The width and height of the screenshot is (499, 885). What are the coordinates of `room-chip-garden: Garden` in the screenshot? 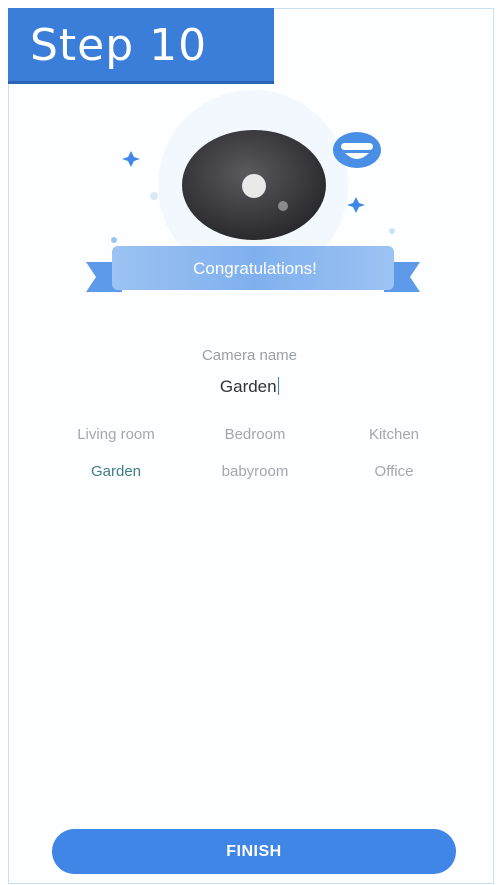 It's located at (116, 471).